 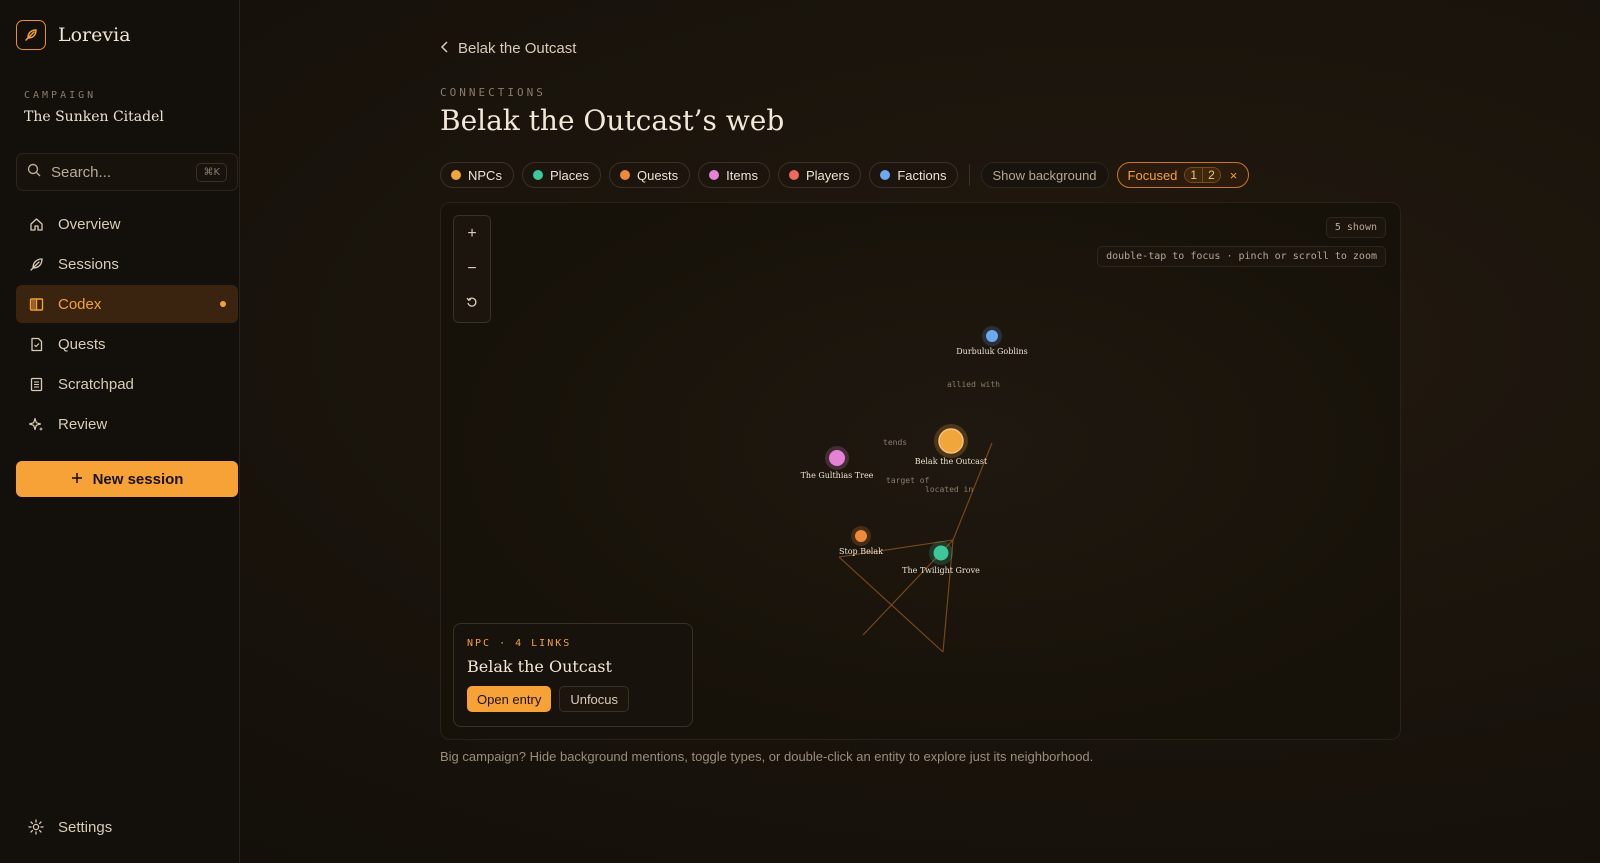 What do you see at coordinates (594, 699) in the screenshot?
I see `unfocus-button: Unfocus` at bounding box center [594, 699].